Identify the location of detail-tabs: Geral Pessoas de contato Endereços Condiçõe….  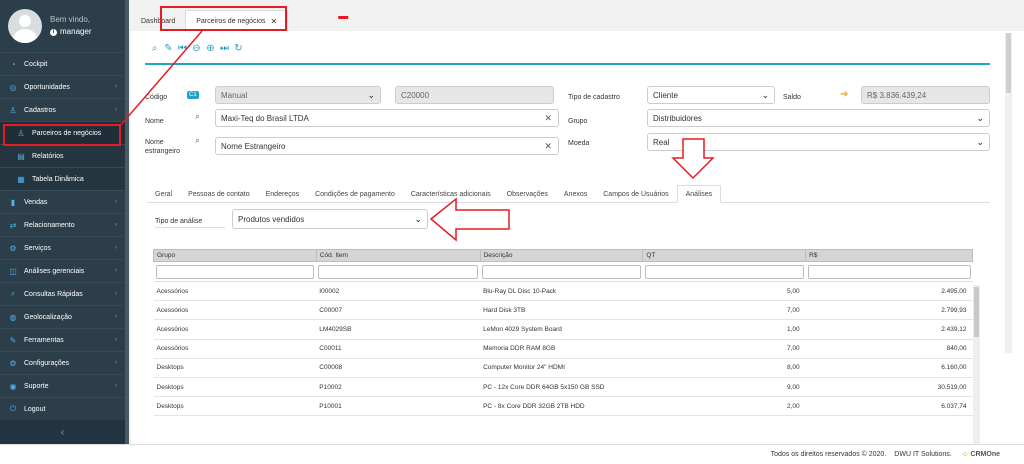
(568, 194).